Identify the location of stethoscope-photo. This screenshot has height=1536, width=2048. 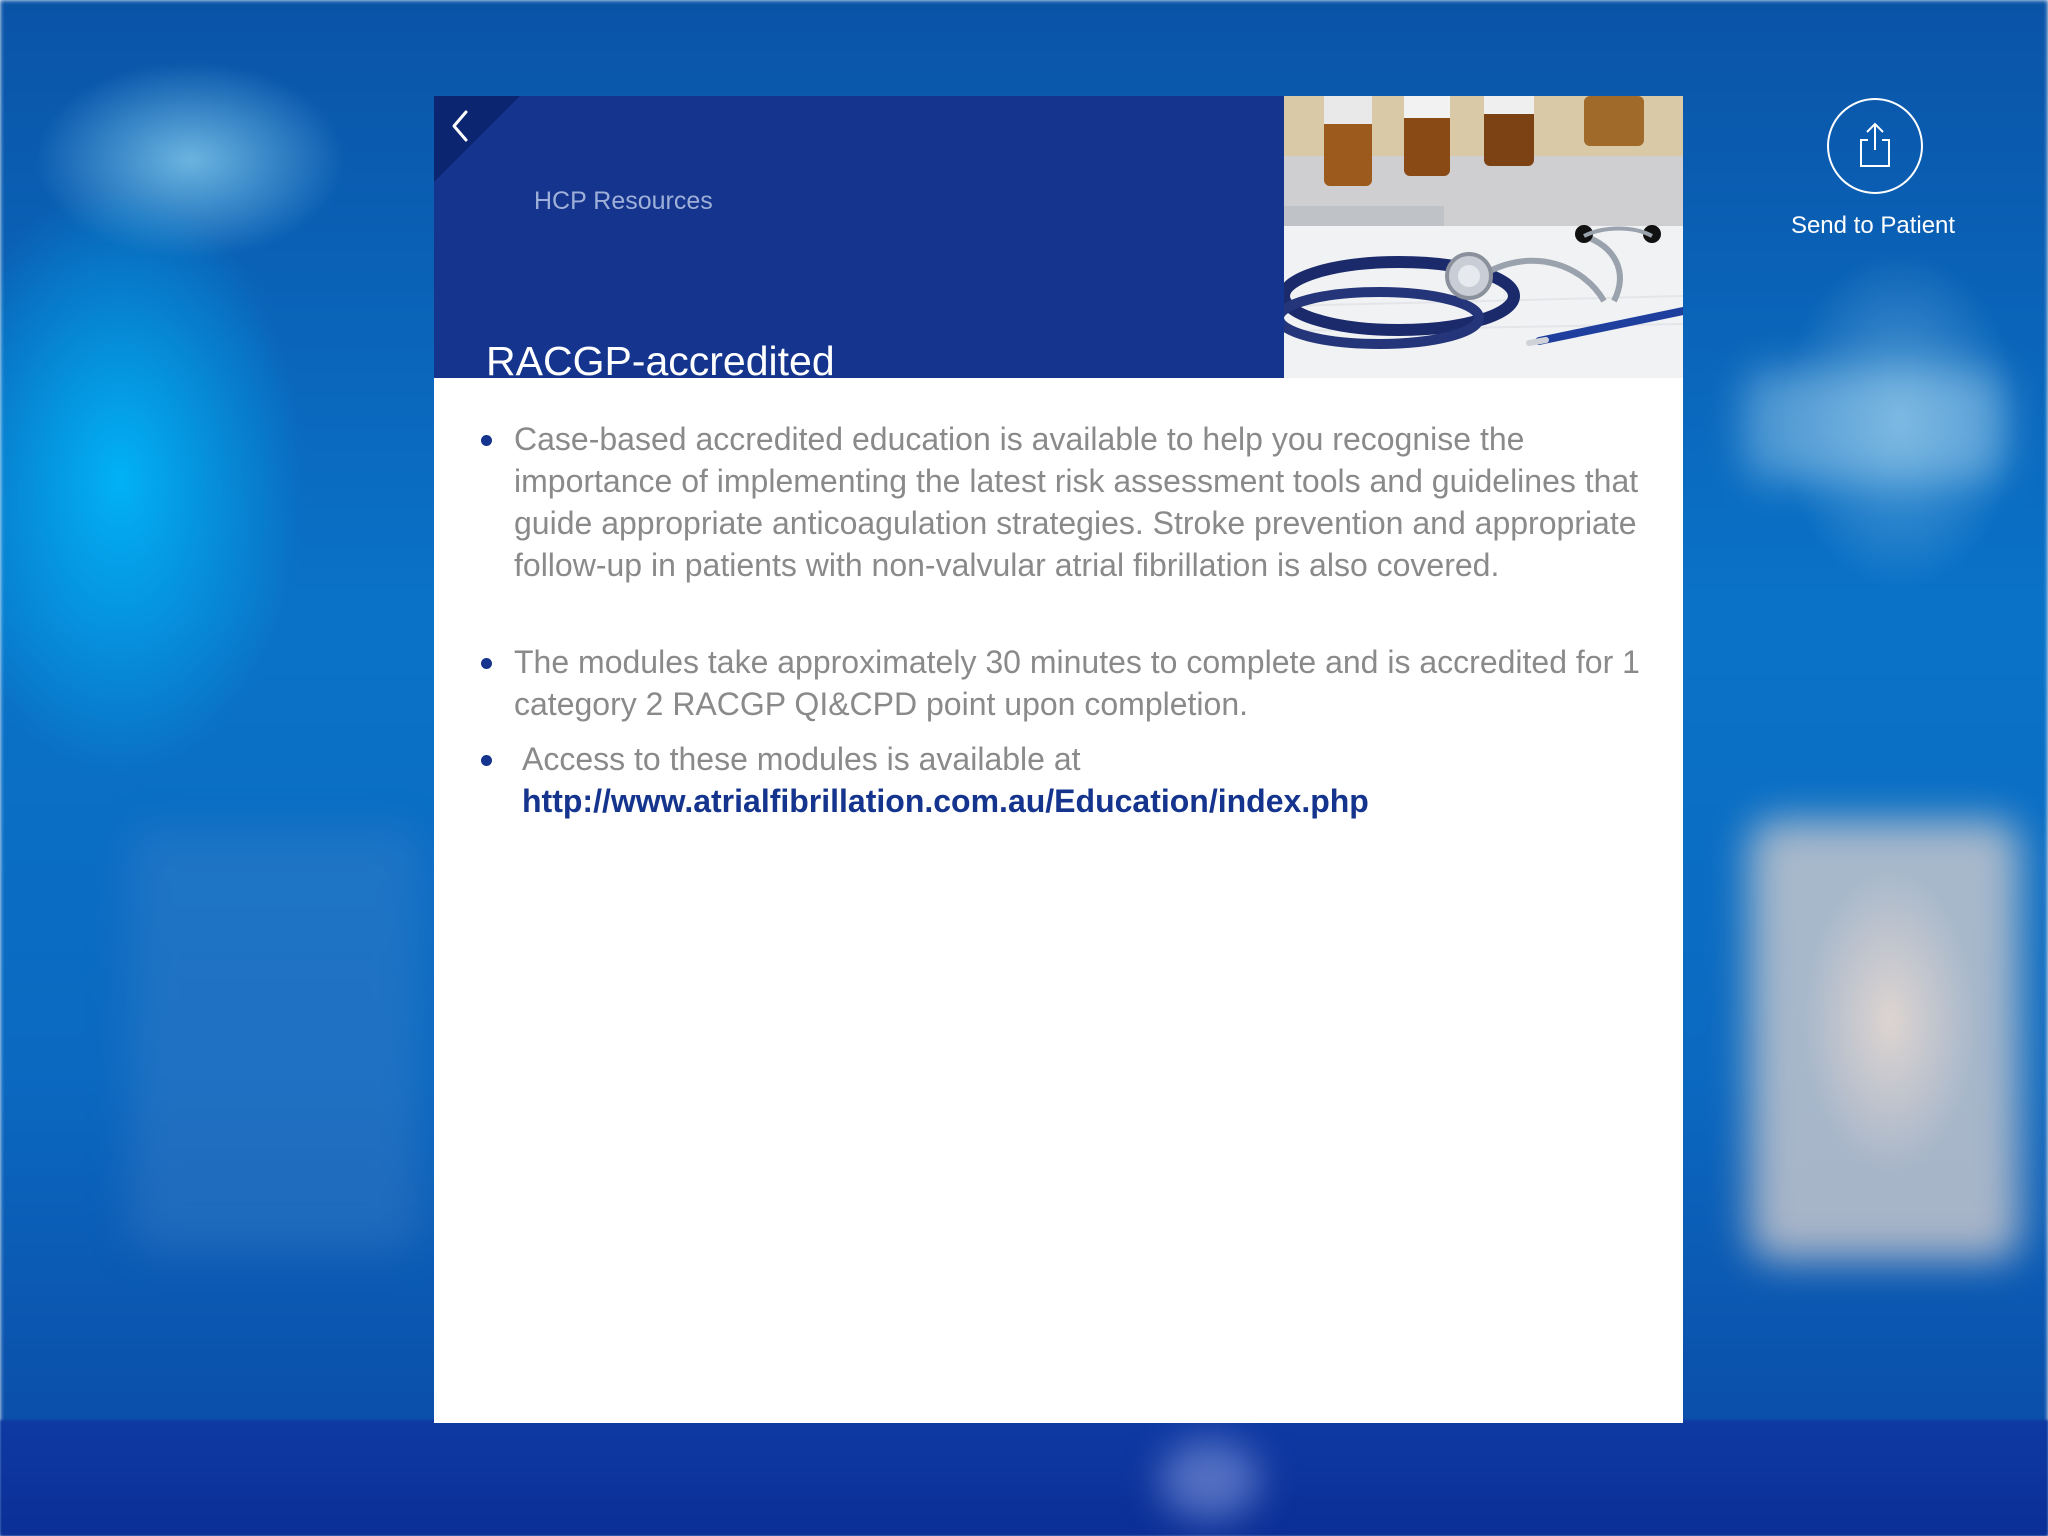
(1483, 237).